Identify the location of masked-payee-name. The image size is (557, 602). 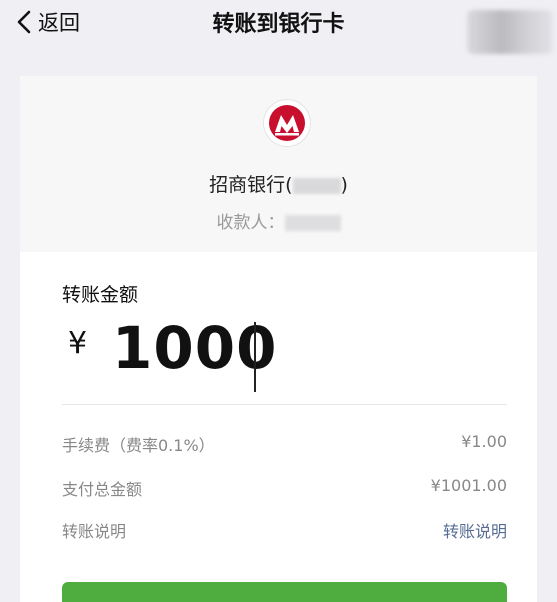
(312, 223).